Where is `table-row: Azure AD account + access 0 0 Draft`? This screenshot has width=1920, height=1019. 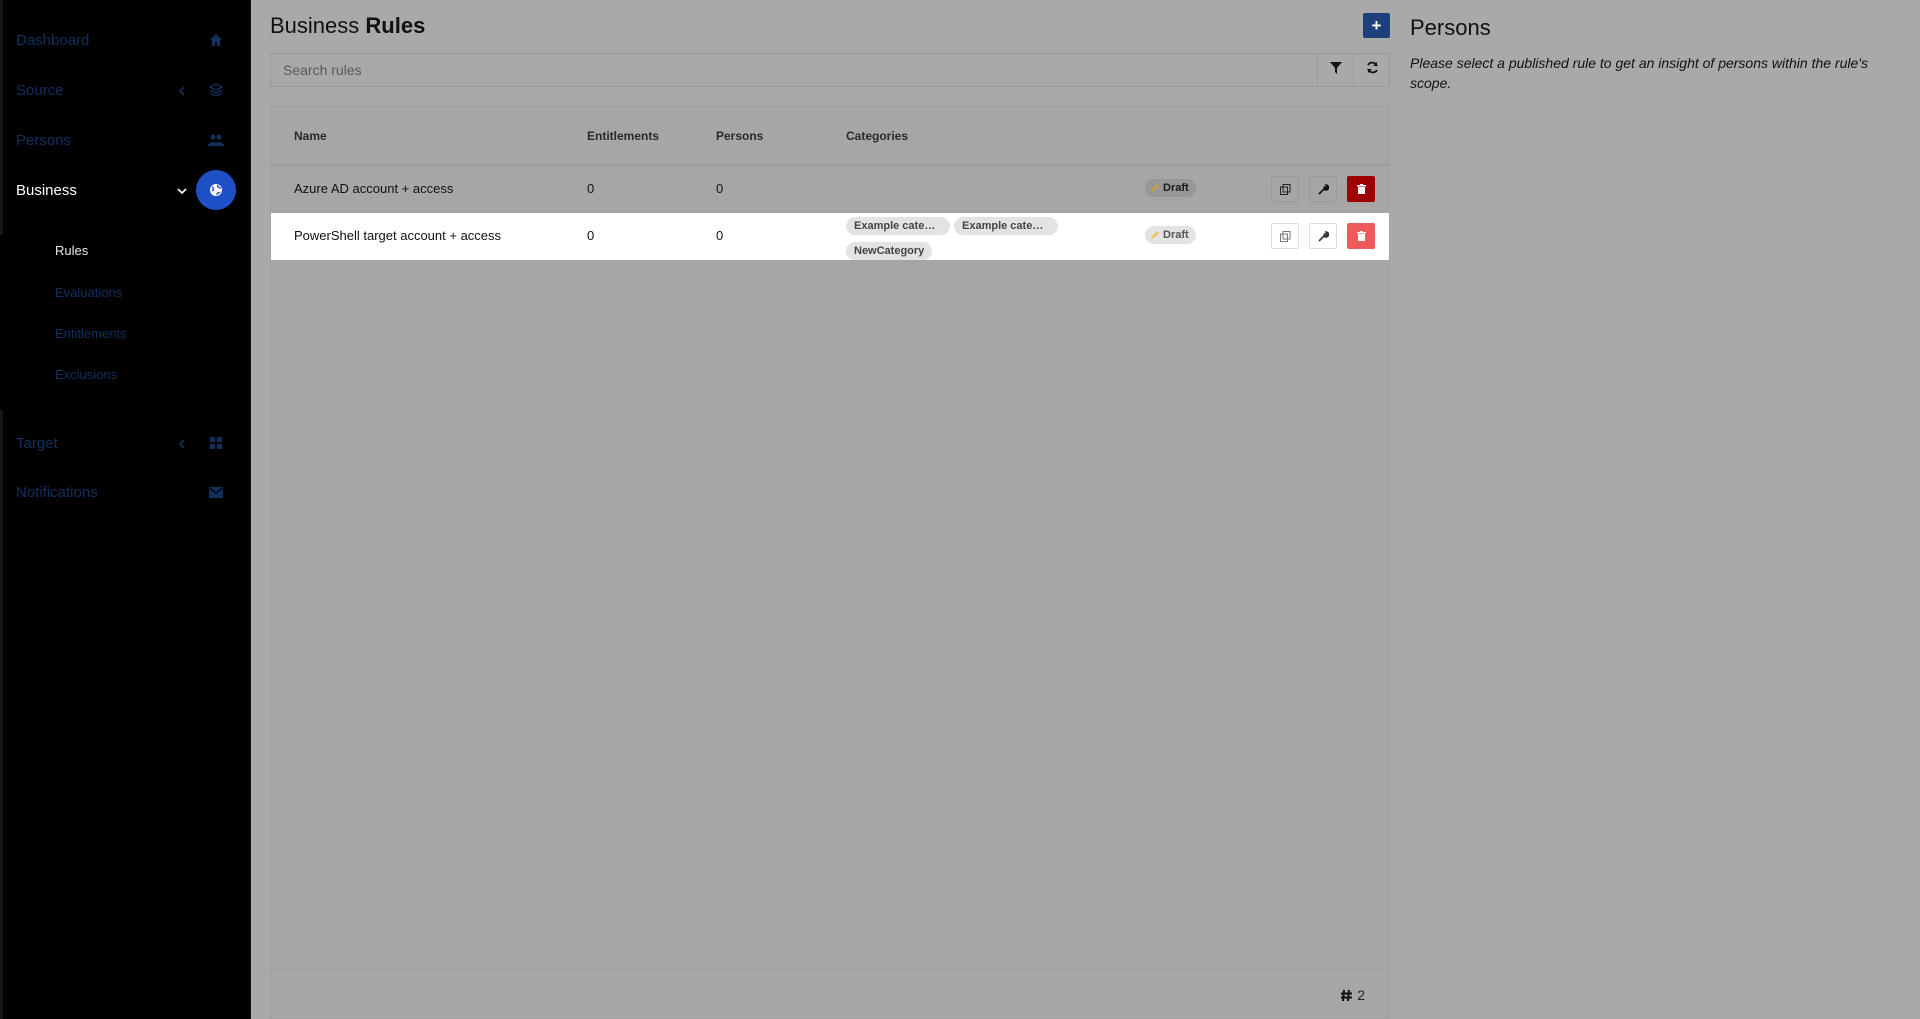
table-row: Azure AD account + access 0 0 Draft is located at coordinates (830, 189).